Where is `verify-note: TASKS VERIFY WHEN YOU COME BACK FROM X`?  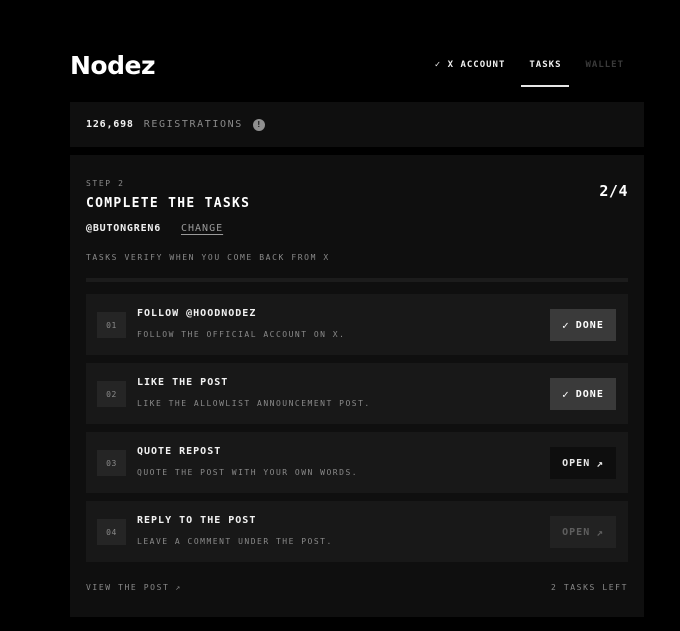 verify-note: TASKS VERIFY WHEN YOU COME BACK FROM X is located at coordinates (208, 257).